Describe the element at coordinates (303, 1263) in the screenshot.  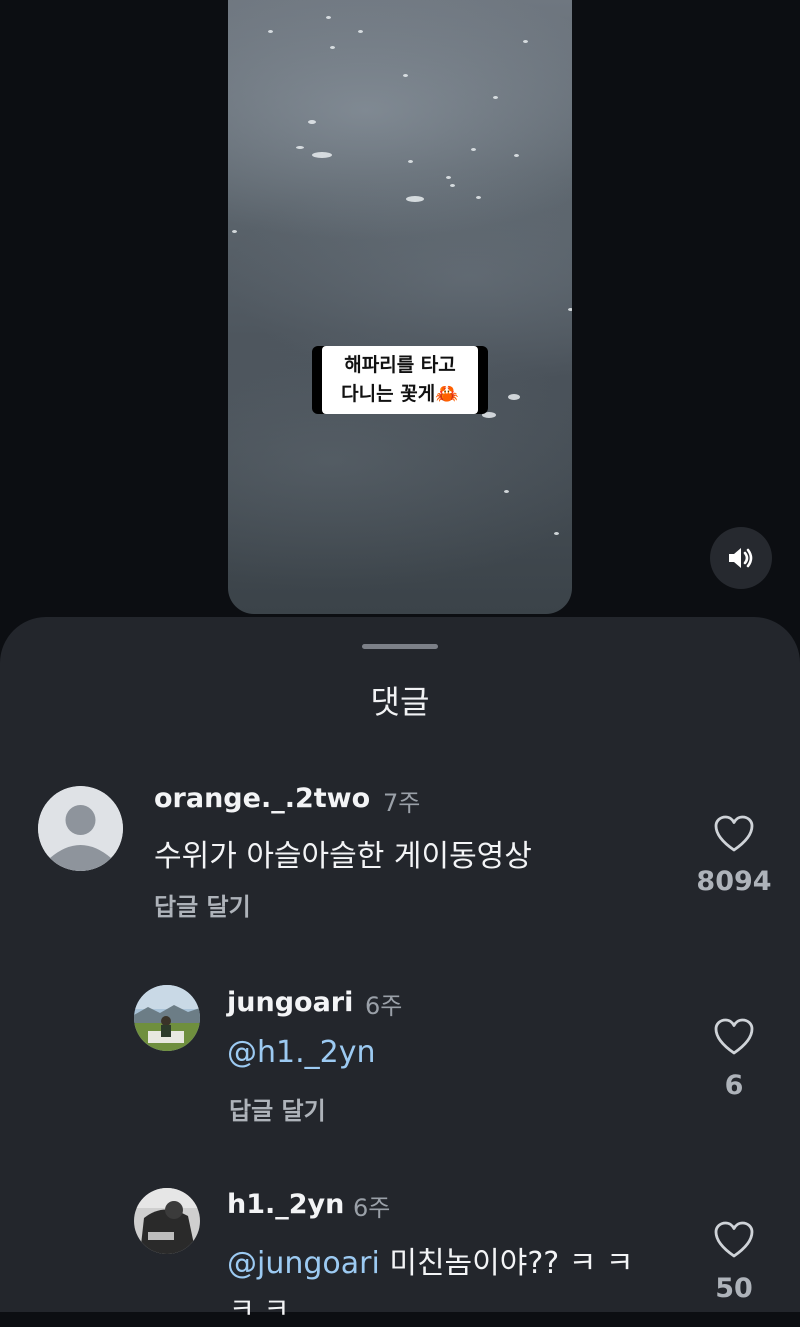
I see `mention-link: @jungoari` at that location.